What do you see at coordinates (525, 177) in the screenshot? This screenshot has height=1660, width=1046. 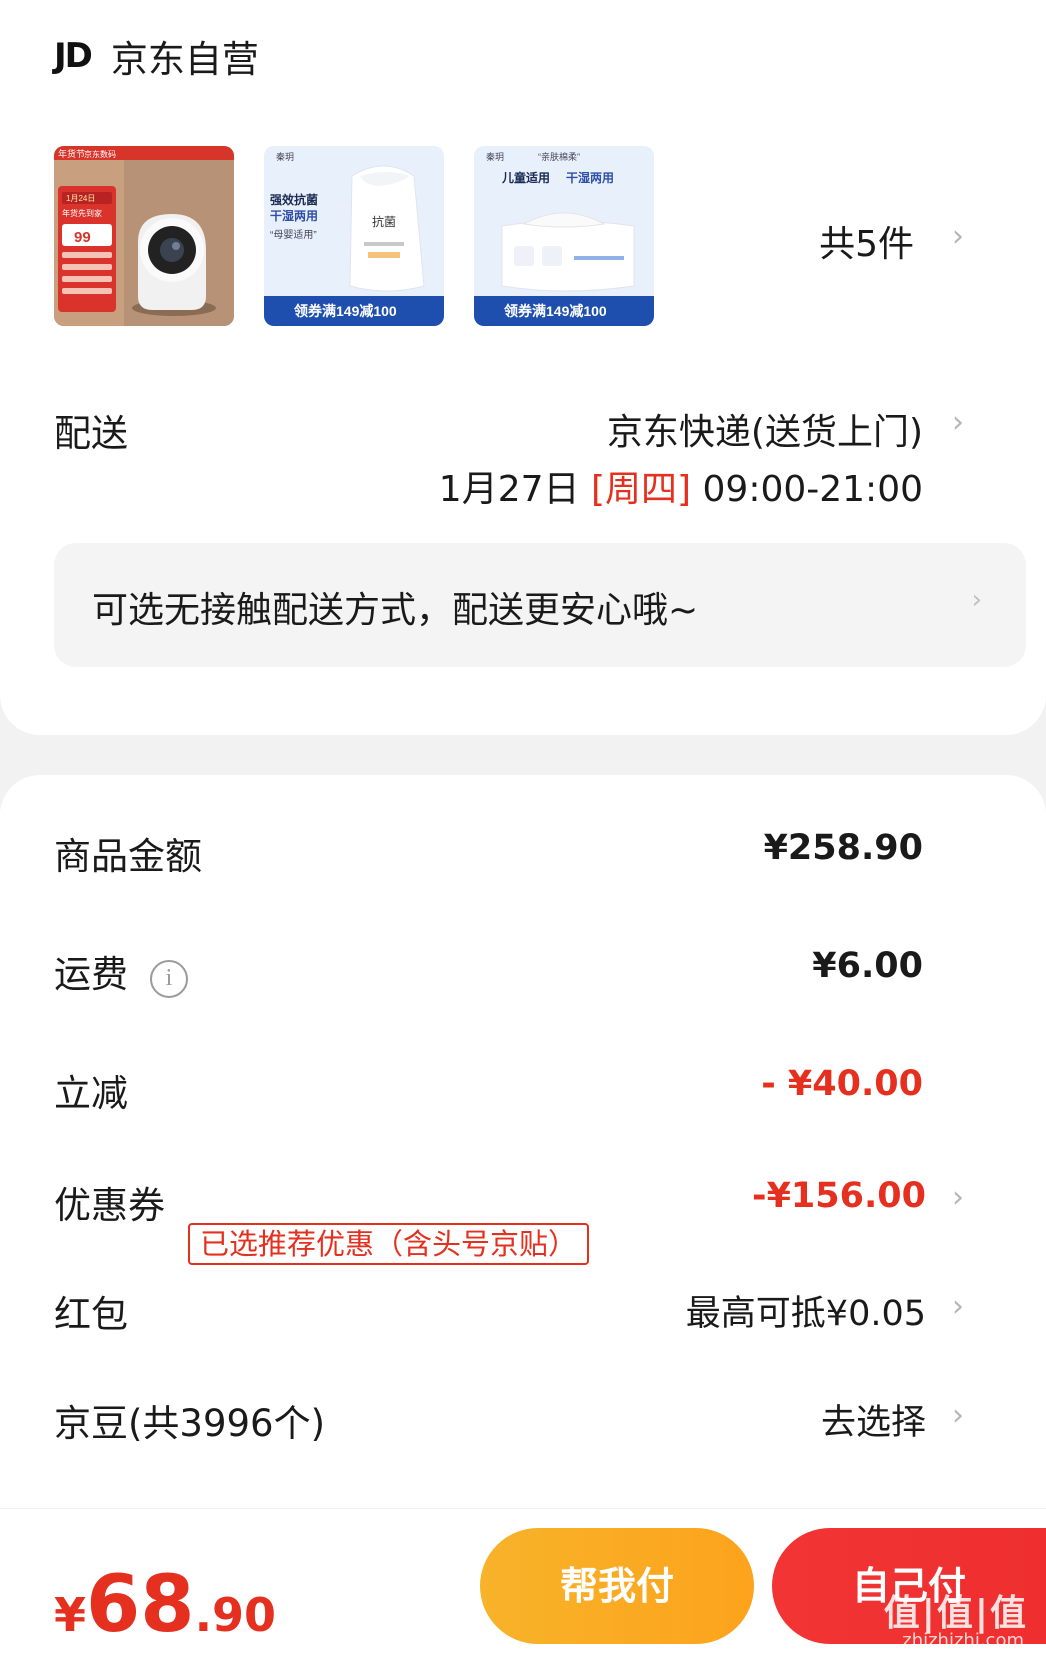 I see `item3-line1: 儿童适用` at bounding box center [525, 177].